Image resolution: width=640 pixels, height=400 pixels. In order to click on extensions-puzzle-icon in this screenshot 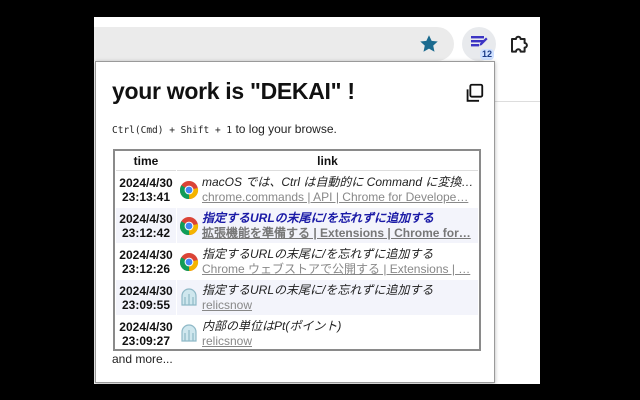, I will do `click(519, 44)`.